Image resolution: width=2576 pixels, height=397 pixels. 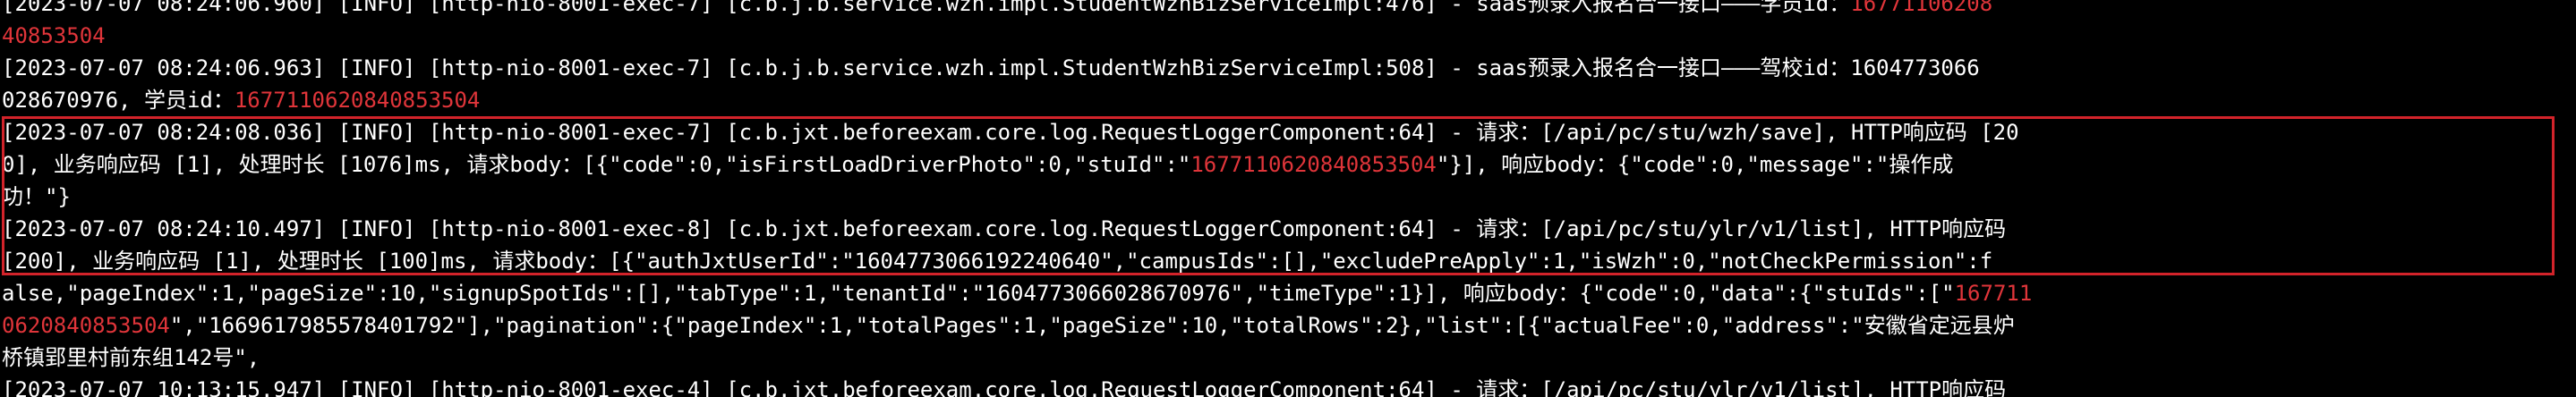 What do you see at coordinates (131, 357) in the screenshot?
I see `log-text: 桥镇郢里村前东组142号",` at bounding box center [131, 357].